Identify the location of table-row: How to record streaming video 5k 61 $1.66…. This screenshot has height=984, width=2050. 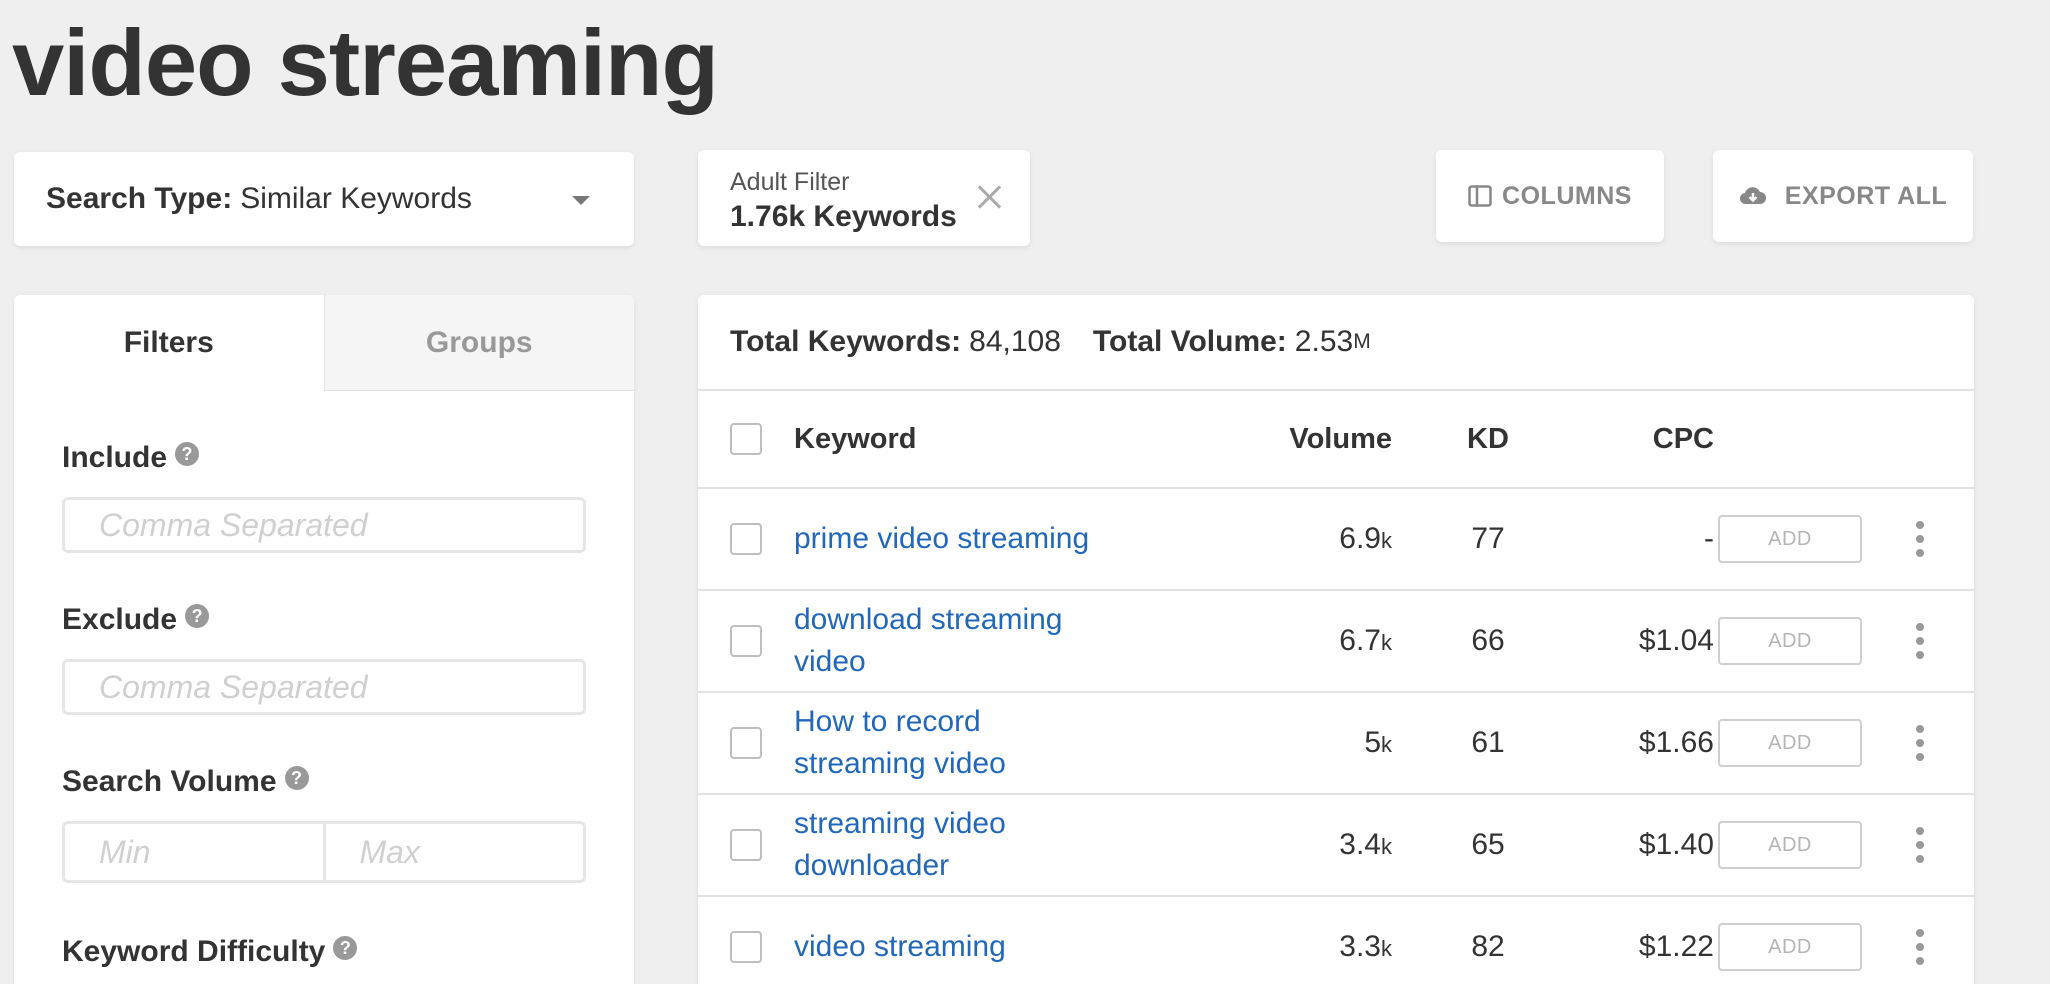
(1336, 744).